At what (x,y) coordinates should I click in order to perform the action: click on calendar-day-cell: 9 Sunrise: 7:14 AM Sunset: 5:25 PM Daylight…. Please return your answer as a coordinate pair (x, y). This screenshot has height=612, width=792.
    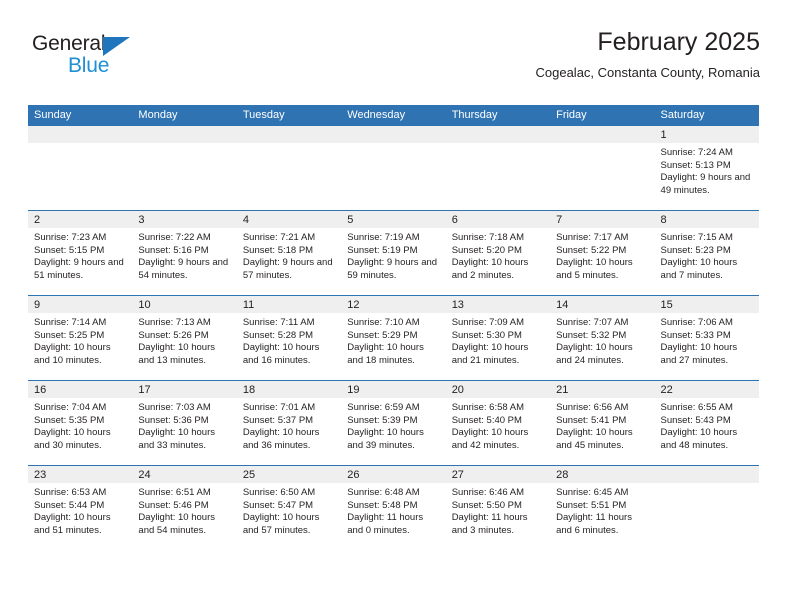
    Looking at the image, I should click on (80, 338).